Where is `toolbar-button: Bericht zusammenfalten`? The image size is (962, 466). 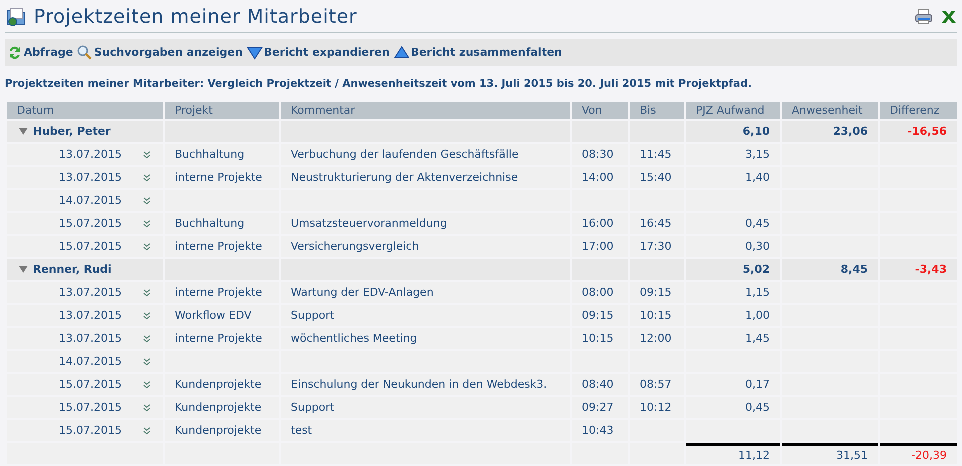
toolbar-button: Bericht zusammenfalten is located at coordinates (478, 53).